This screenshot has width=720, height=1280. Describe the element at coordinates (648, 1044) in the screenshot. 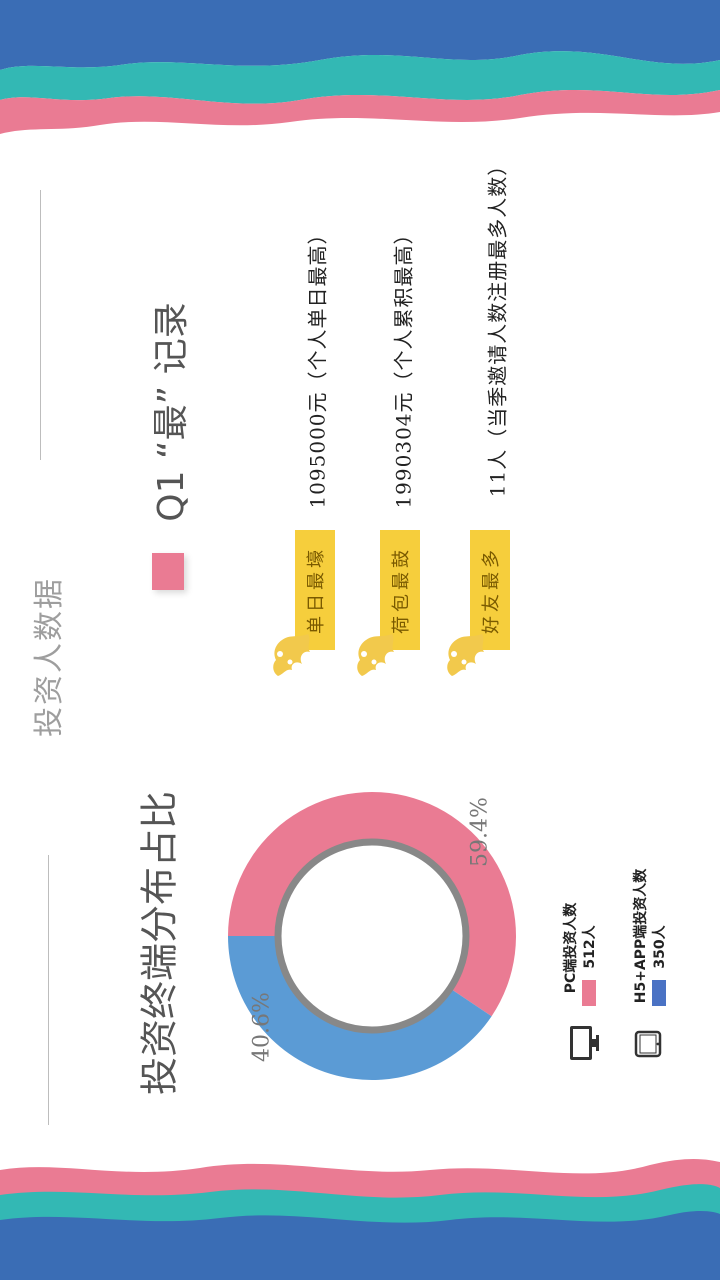

I see `tablet-icon` at that location.